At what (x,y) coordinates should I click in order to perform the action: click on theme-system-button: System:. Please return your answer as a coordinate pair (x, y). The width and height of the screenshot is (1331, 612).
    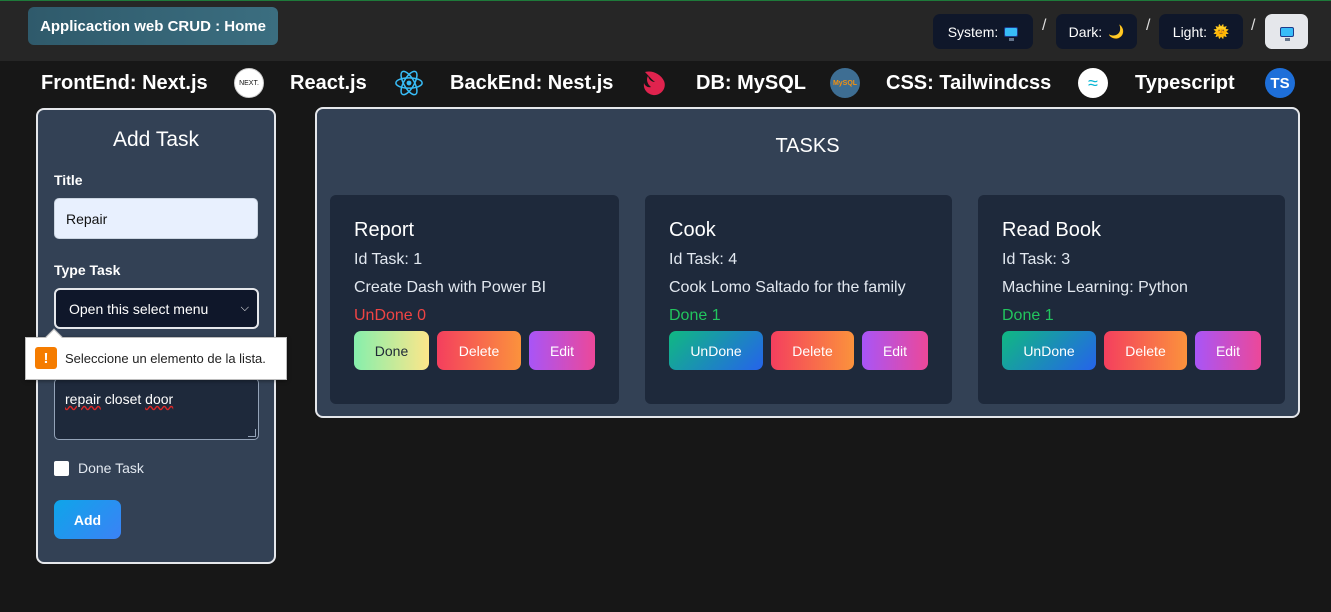
    Looking at the image, I should click on (983, 31).